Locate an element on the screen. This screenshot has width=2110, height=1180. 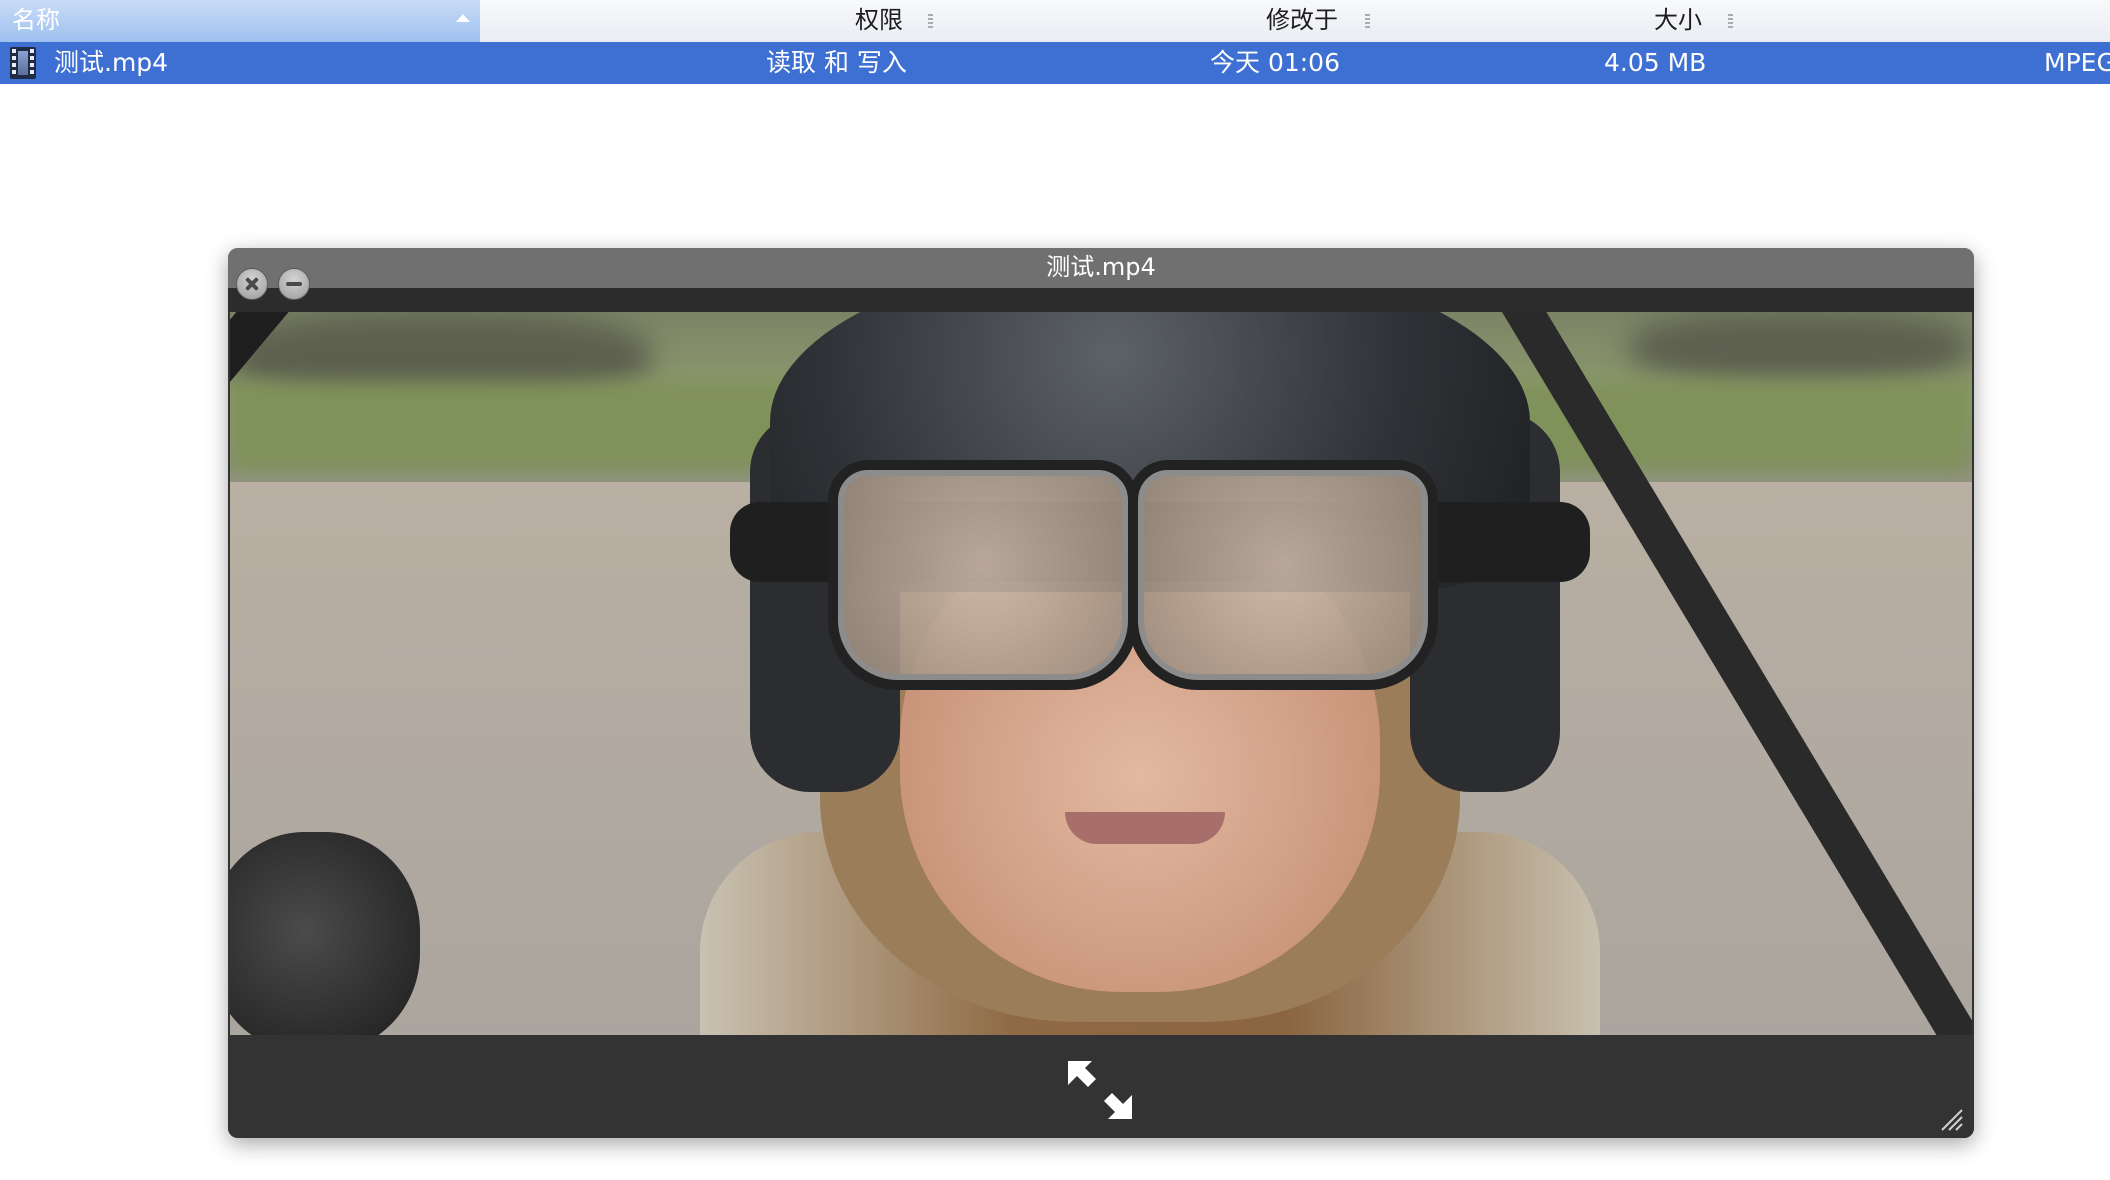
quicklook-toolbar-strip is located at coordinates (1101, 300).